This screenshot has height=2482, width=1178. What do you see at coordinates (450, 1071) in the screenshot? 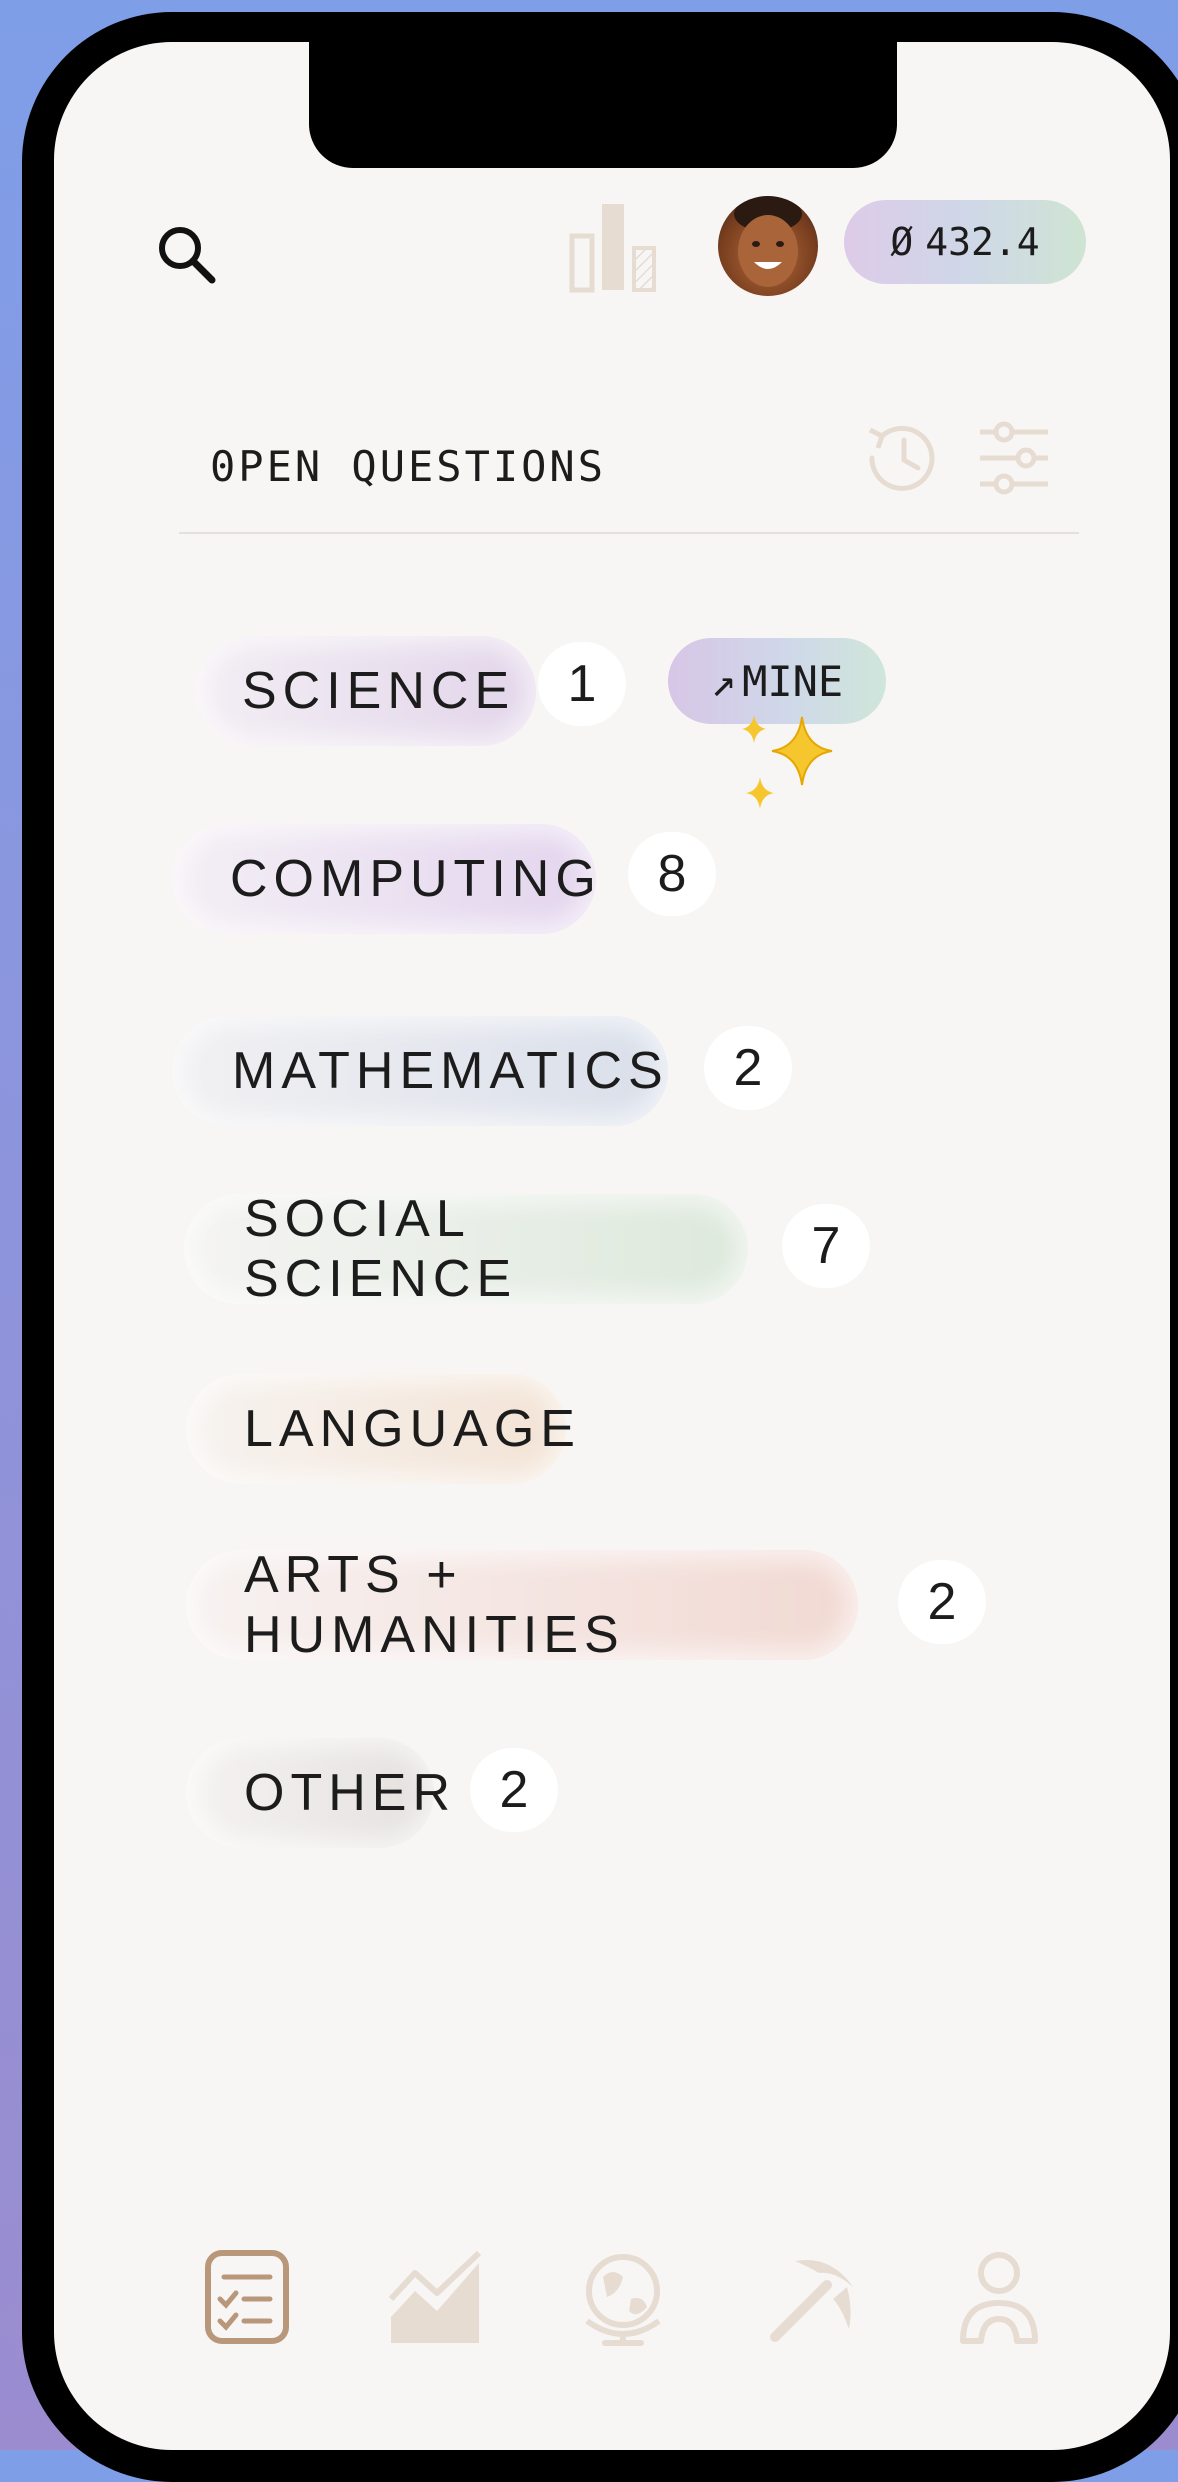
I see `category-label: MATHEMATICS` at bounding box center [450, 1071].